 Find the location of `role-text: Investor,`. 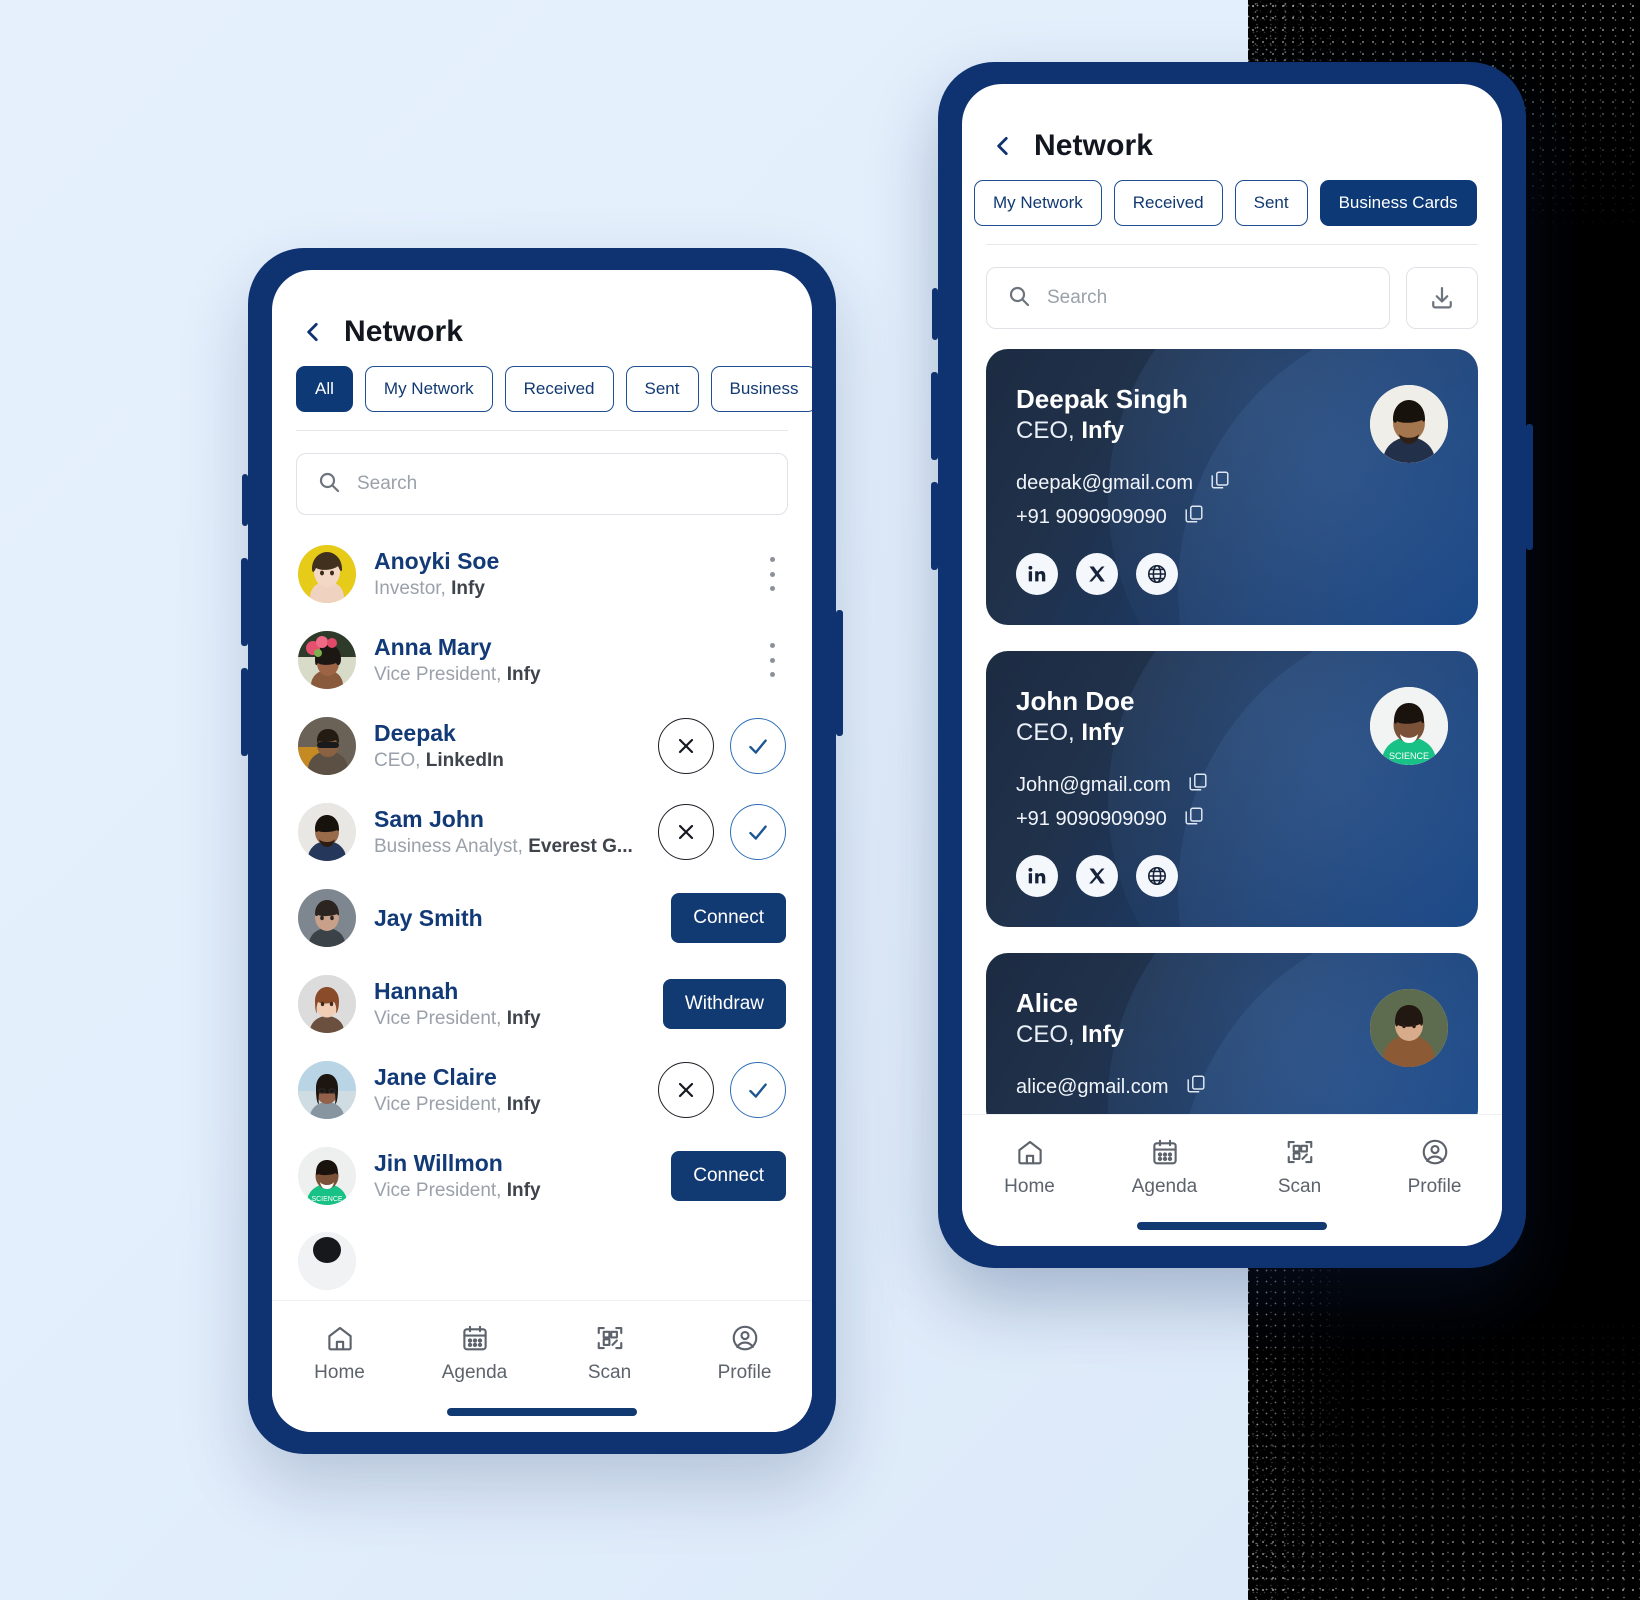

role-text: Investor, is located at coordinates (410, 588).